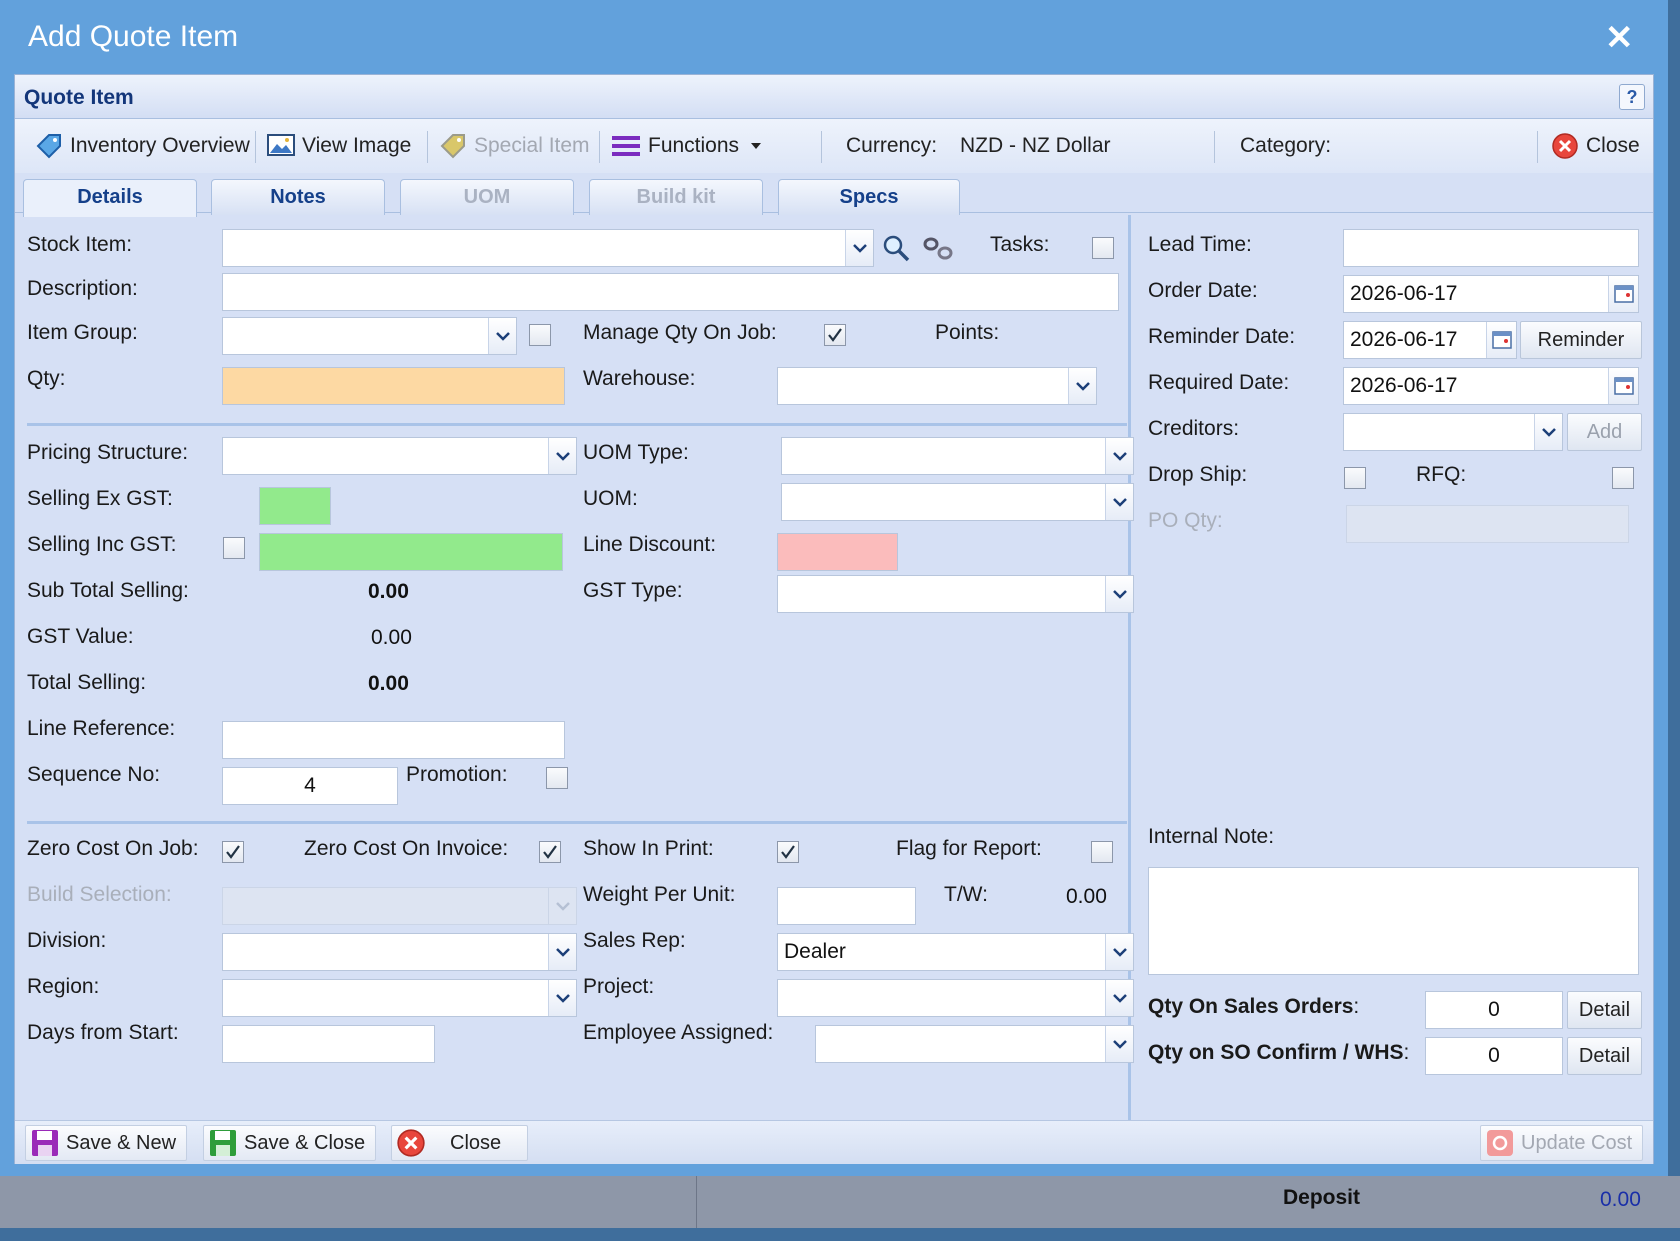 Image resolution: width=1680 pixels, height=1241 pixels. What do you see at coordinates (550, 852) in the screenshot?
I see `zero-cost-on-invoice-checkbox` at bounding box center [550, 852].